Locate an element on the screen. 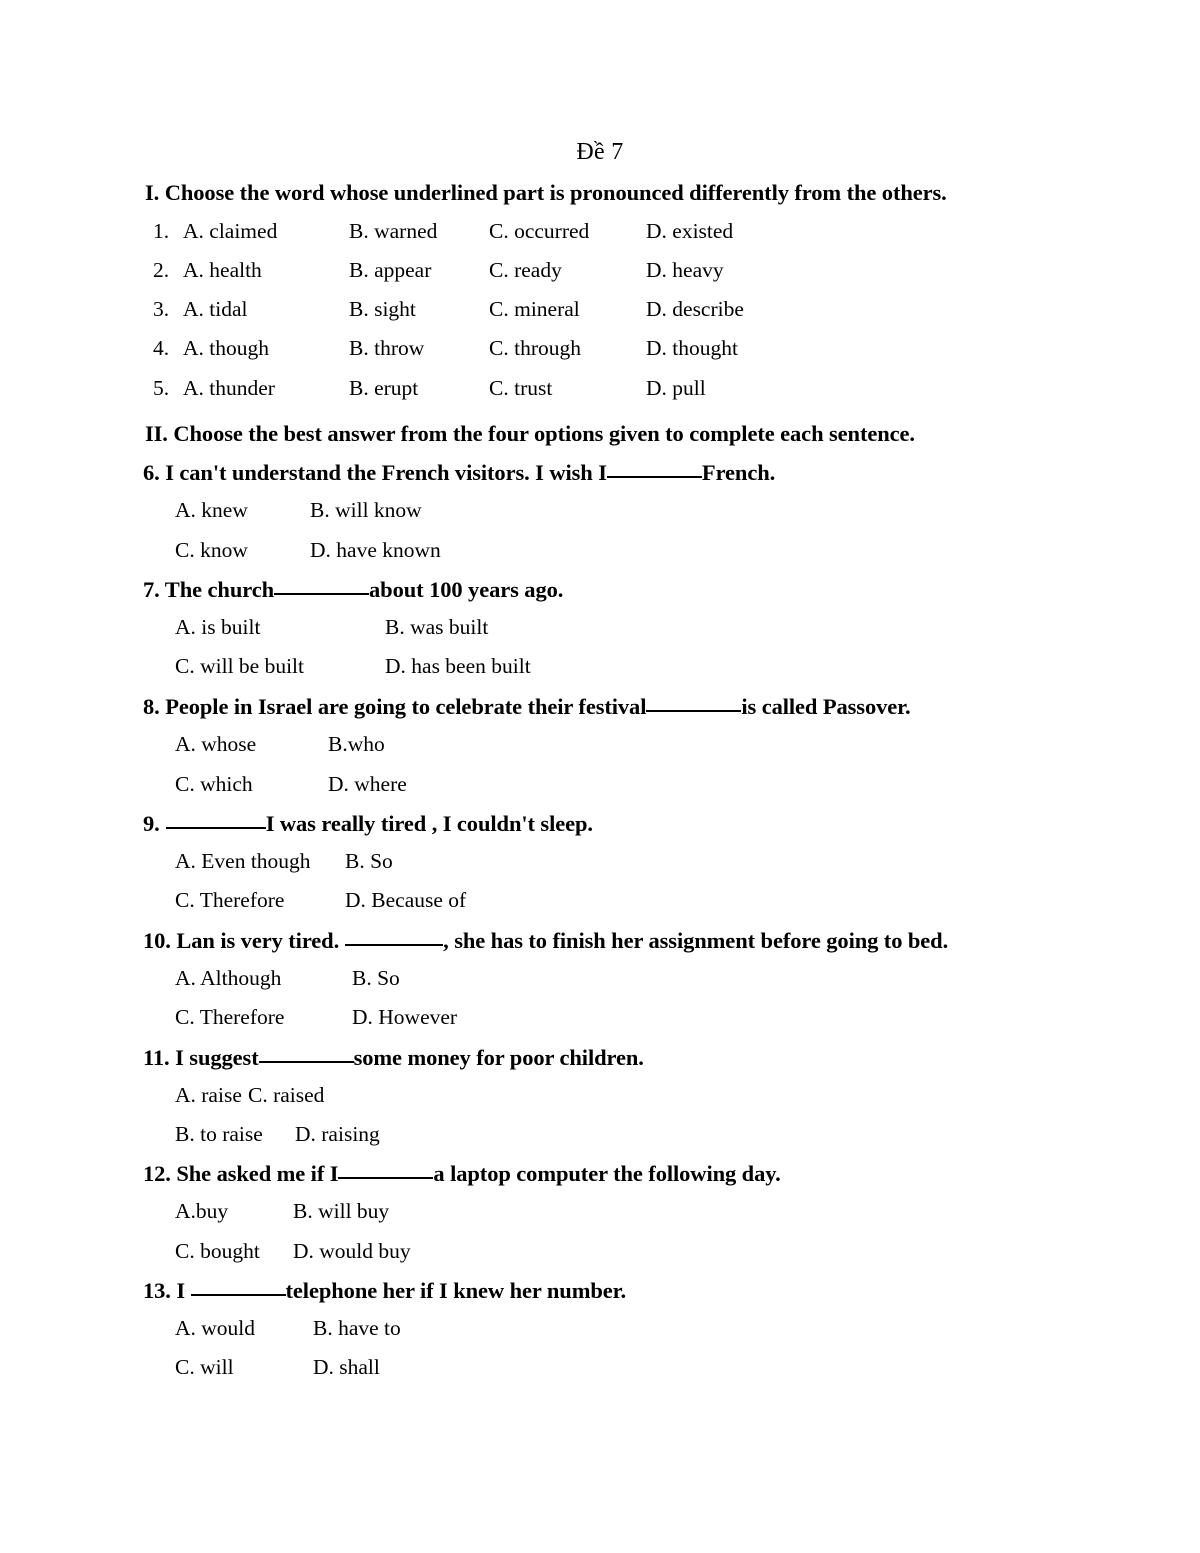  answer-row-8-2: C. which D. where is located at coordinates (425, 786).